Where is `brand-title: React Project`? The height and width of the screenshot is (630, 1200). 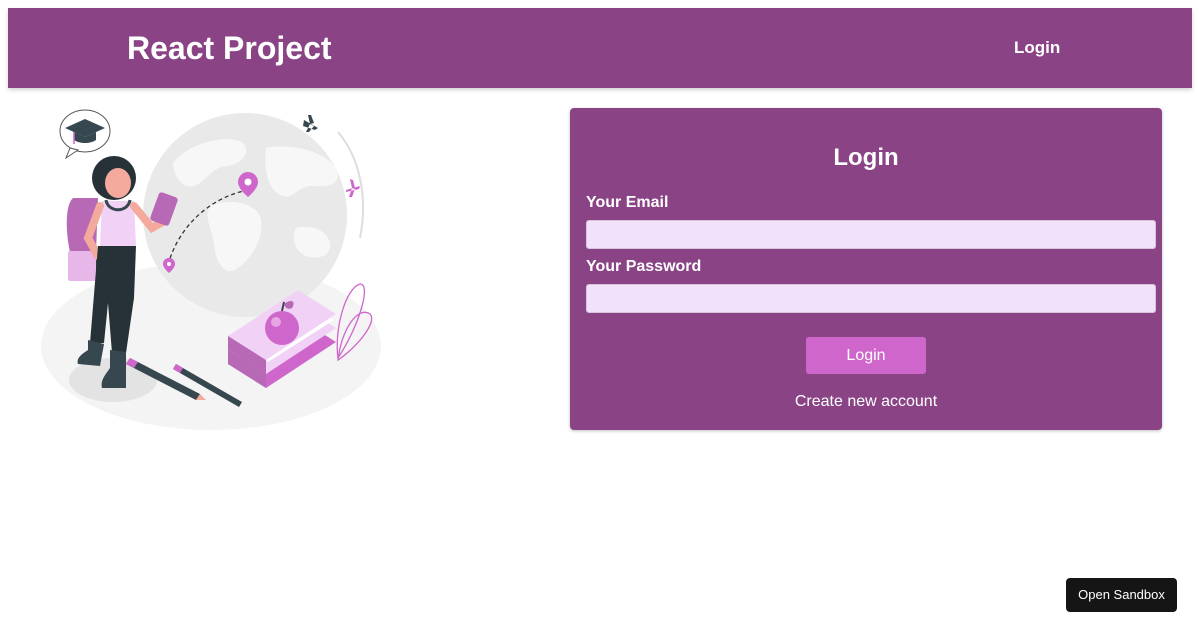
brand-title: React Project is located at coordinates (229, 48).